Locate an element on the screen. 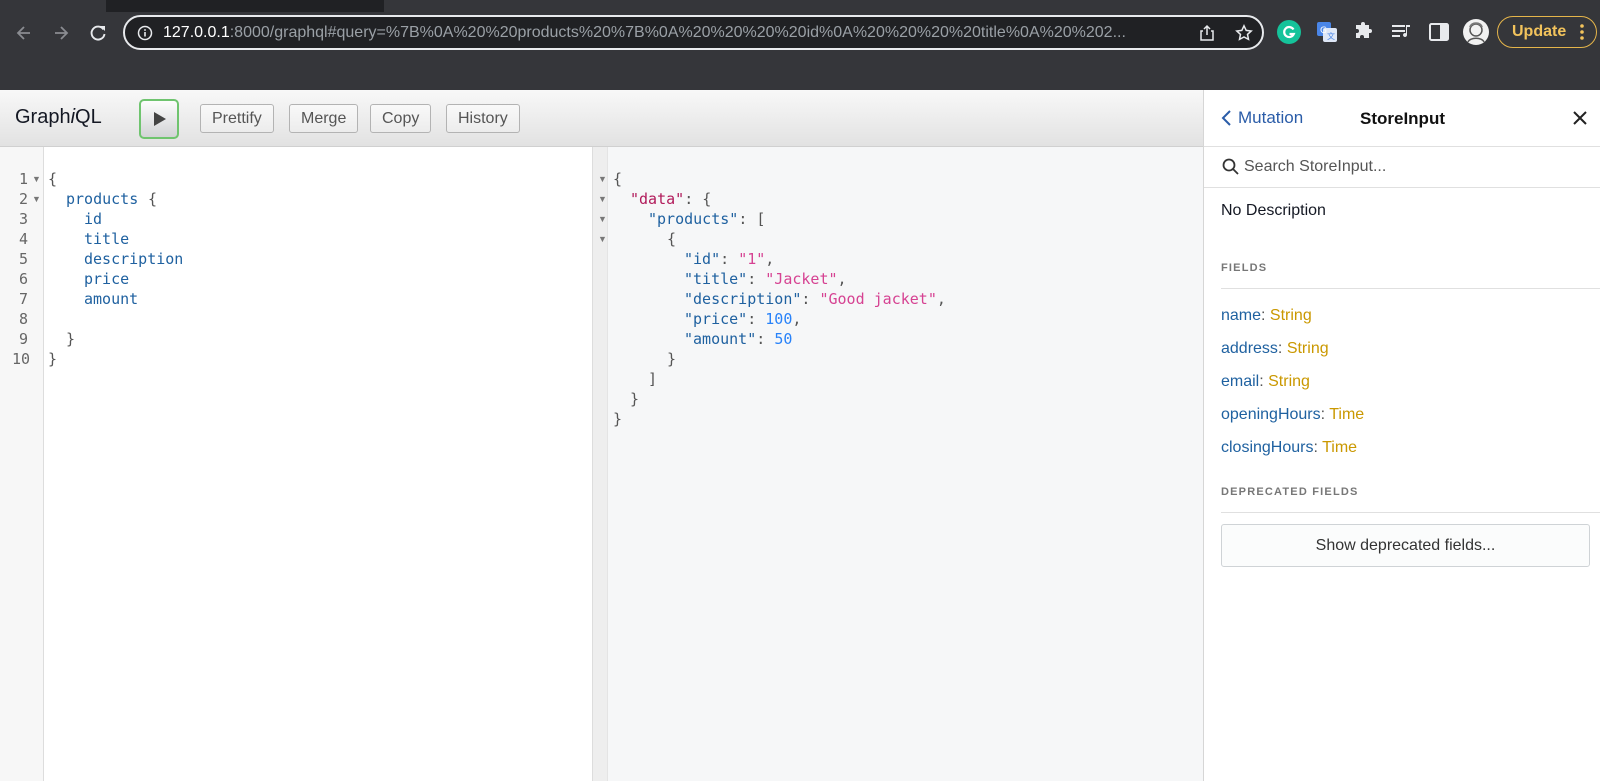 This screenshot has height=781, width=1600. reload-icon is located at coordinates (98, 33).